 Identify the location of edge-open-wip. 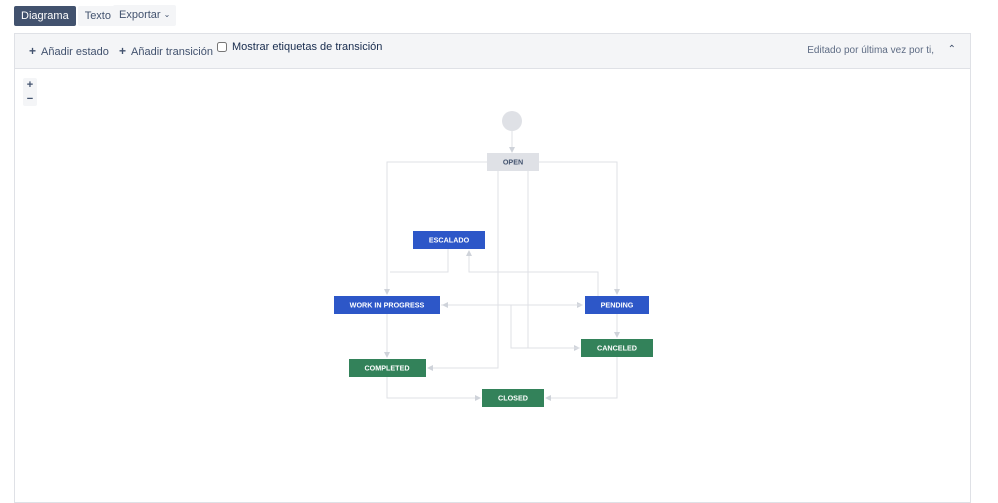
(435, 228).